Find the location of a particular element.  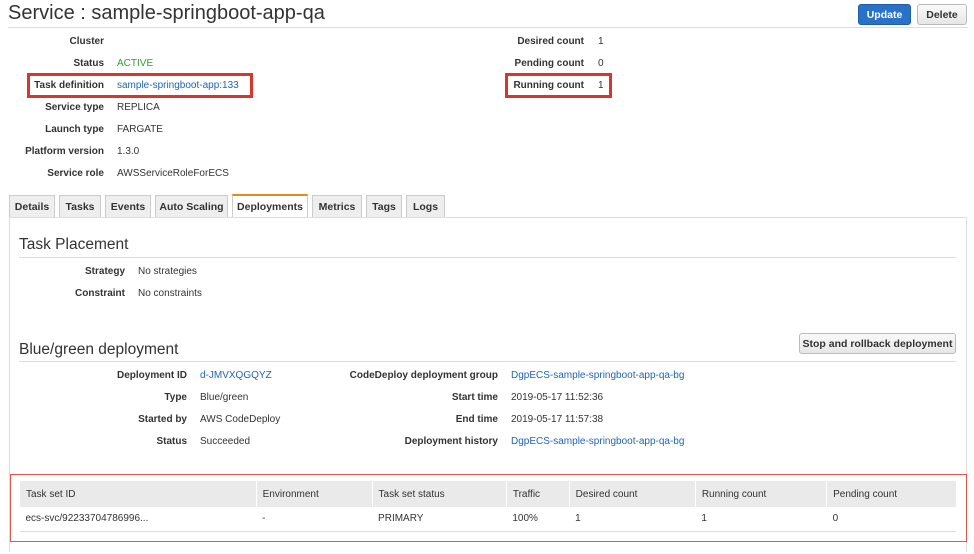

column-header: Task set status is located at coordinates (439, 494).